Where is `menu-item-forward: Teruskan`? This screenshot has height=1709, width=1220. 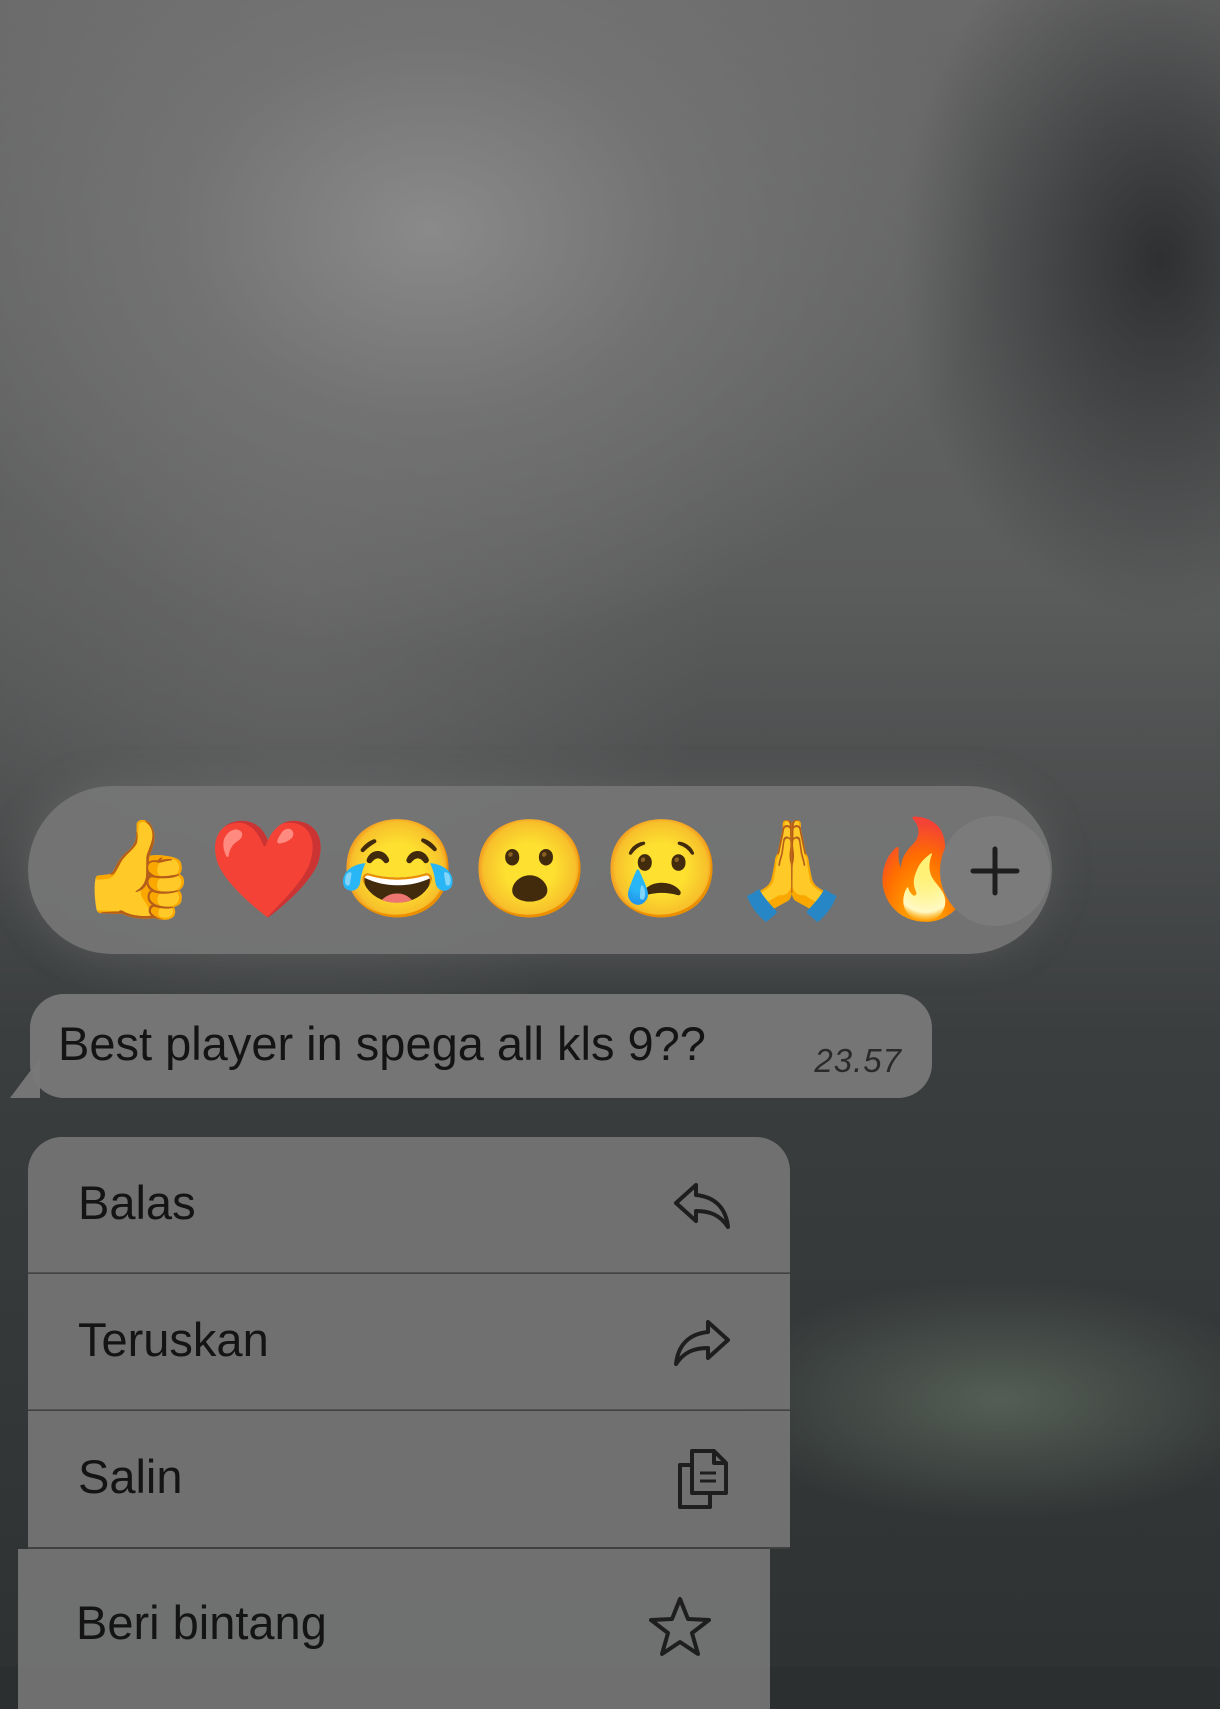 menu-item-forward: Teruskan is located at coordinates (409, 1342).